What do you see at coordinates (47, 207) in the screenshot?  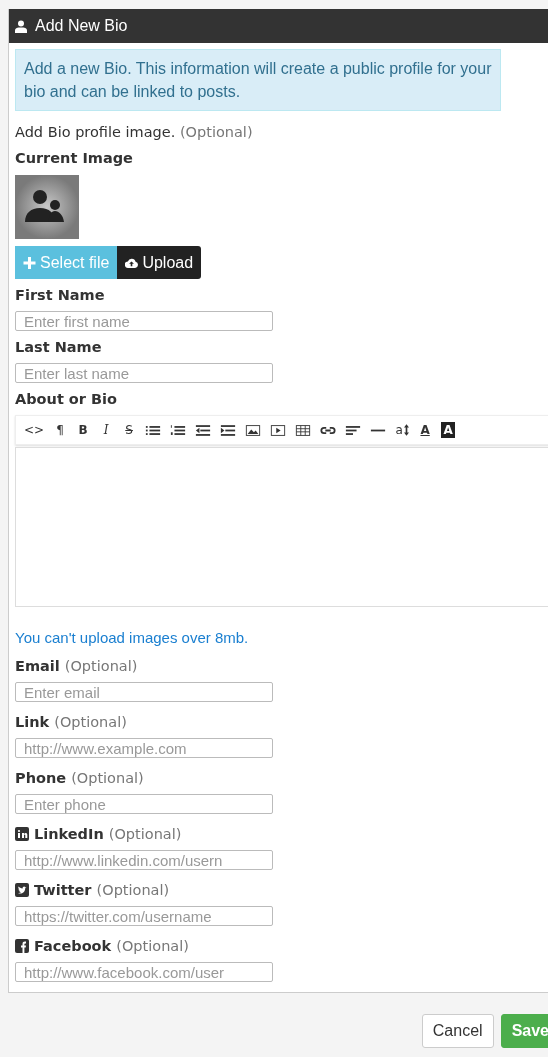 I see `avatar-placeholder-icon` at bounding box center [47, 207].